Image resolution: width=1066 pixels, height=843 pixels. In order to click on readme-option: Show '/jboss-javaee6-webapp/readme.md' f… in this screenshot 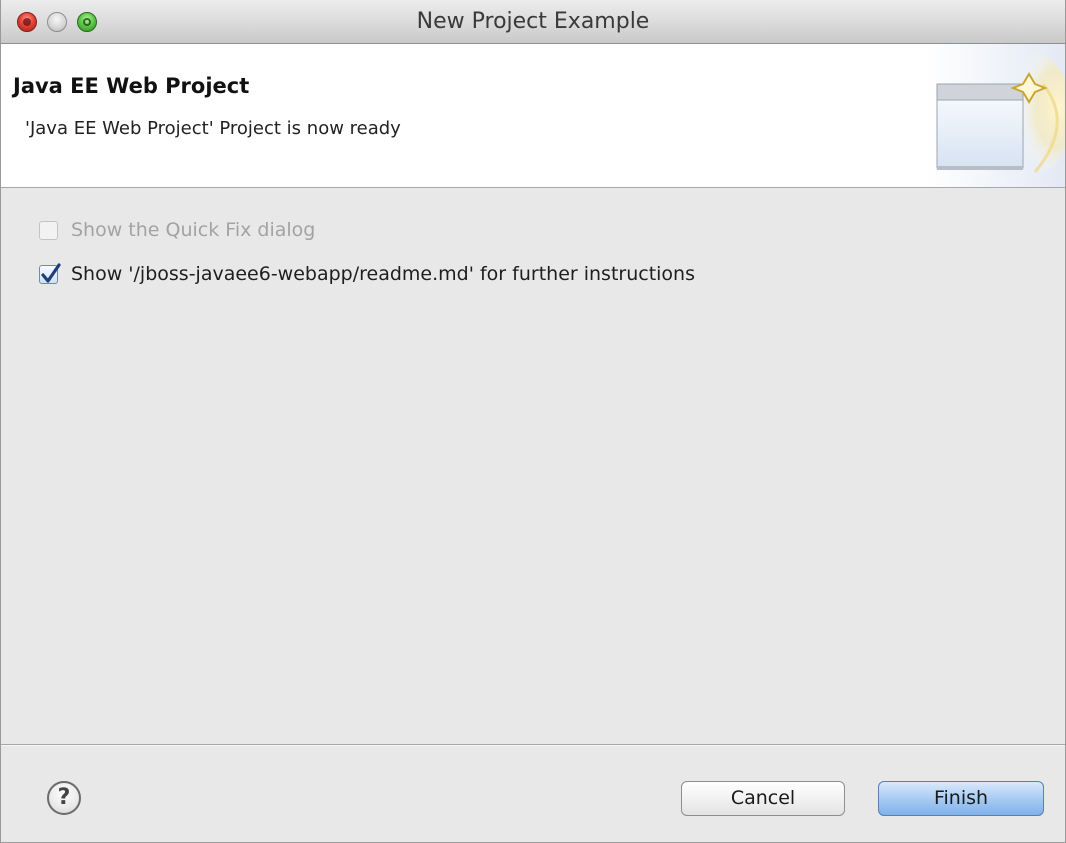, I will do `click(367, 273)`.